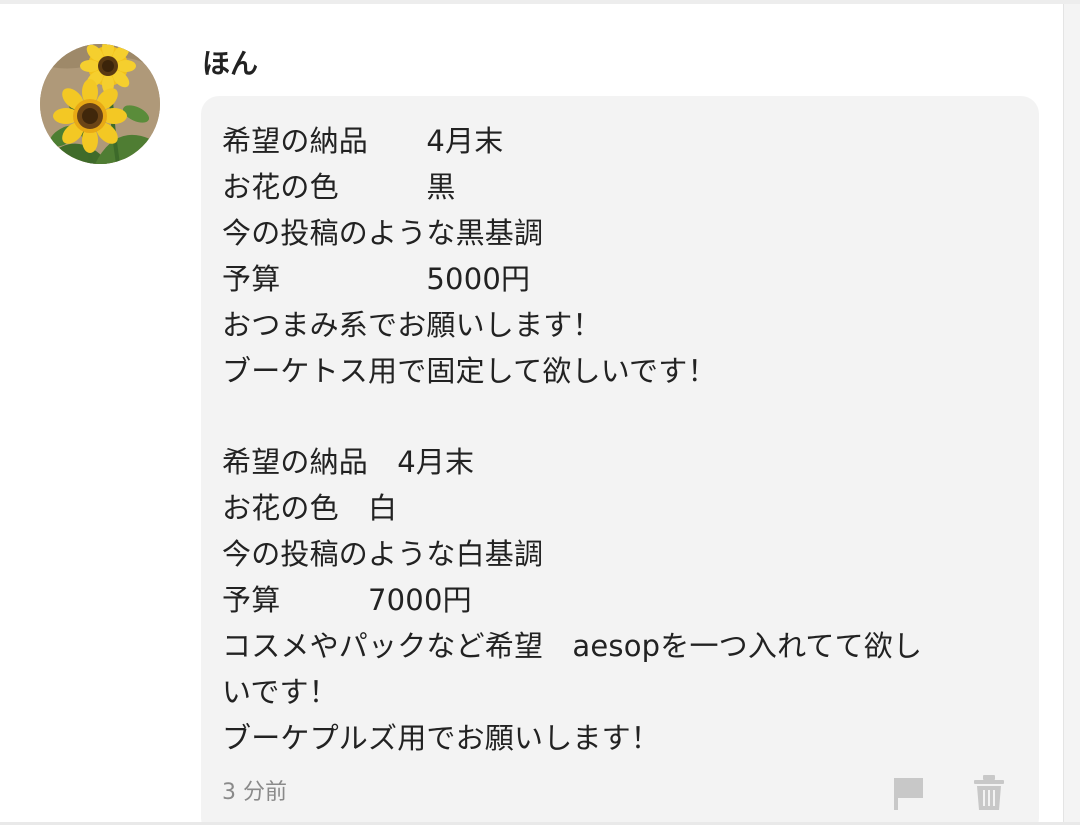 The image size is (1080, 825). Describe the element at coordinates (540, 2) in the screenshot. I see `top-divider` at that location.